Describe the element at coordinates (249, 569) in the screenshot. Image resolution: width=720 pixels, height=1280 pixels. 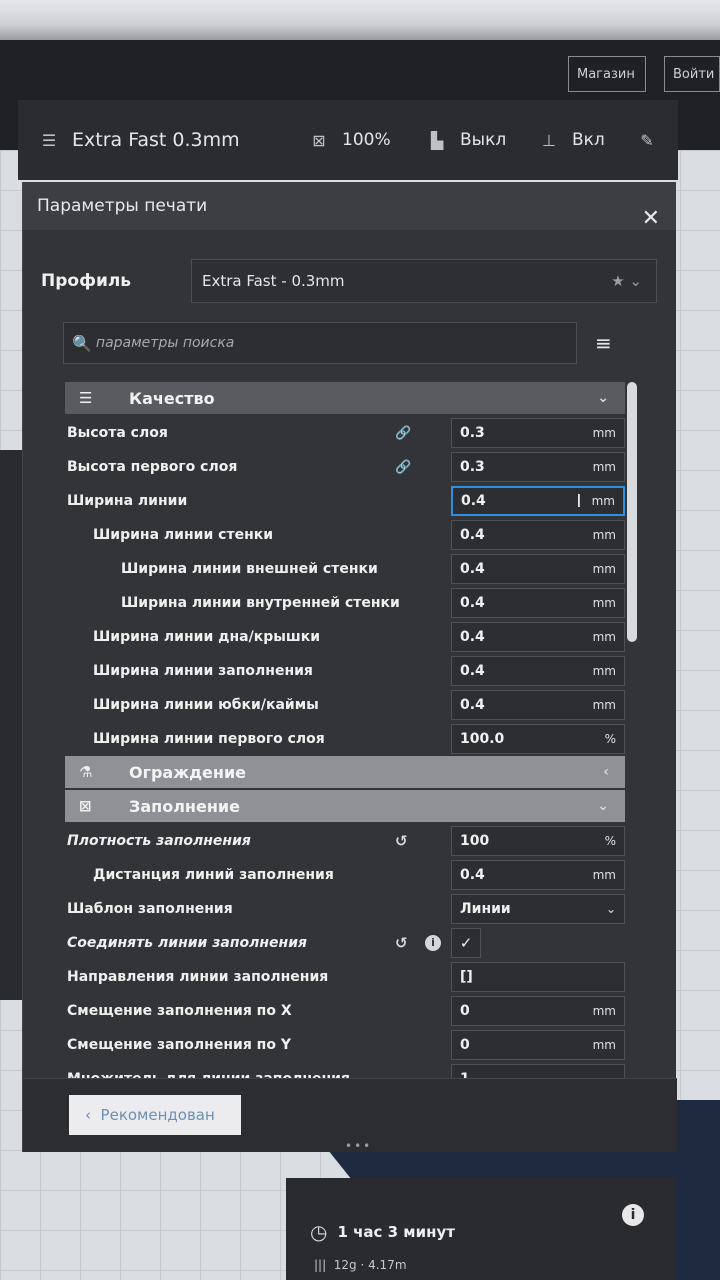
I see `setting-label: Ширина линии внешней стенки` at that location.